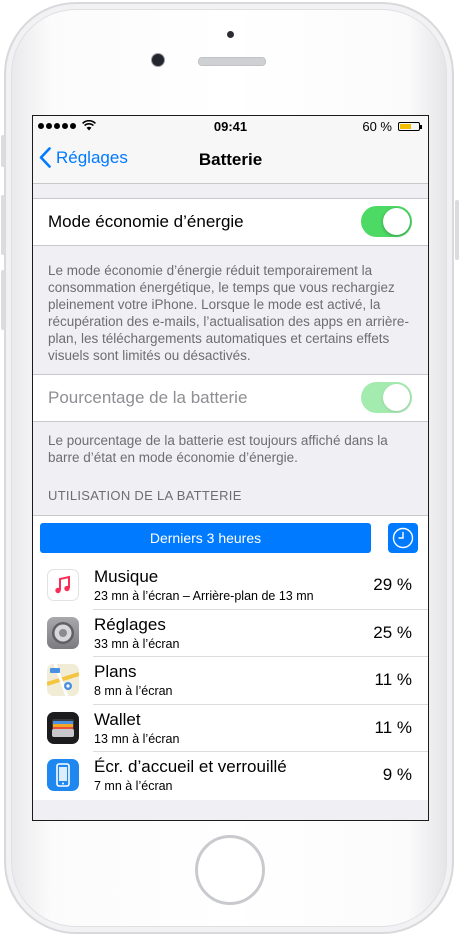  I want to click on proximity-sensor, so click(230, 34).